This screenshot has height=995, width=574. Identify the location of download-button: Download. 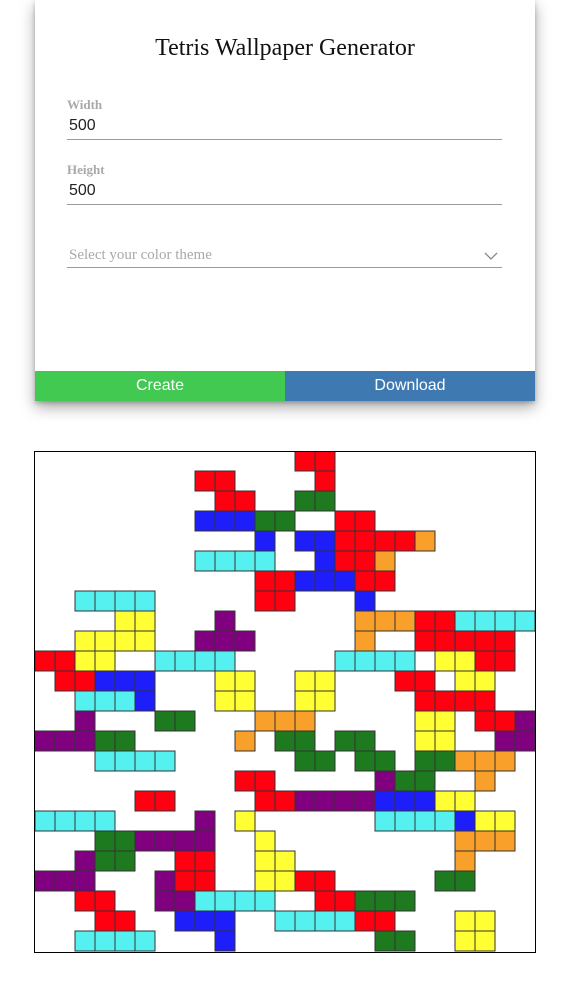
(410, 386).